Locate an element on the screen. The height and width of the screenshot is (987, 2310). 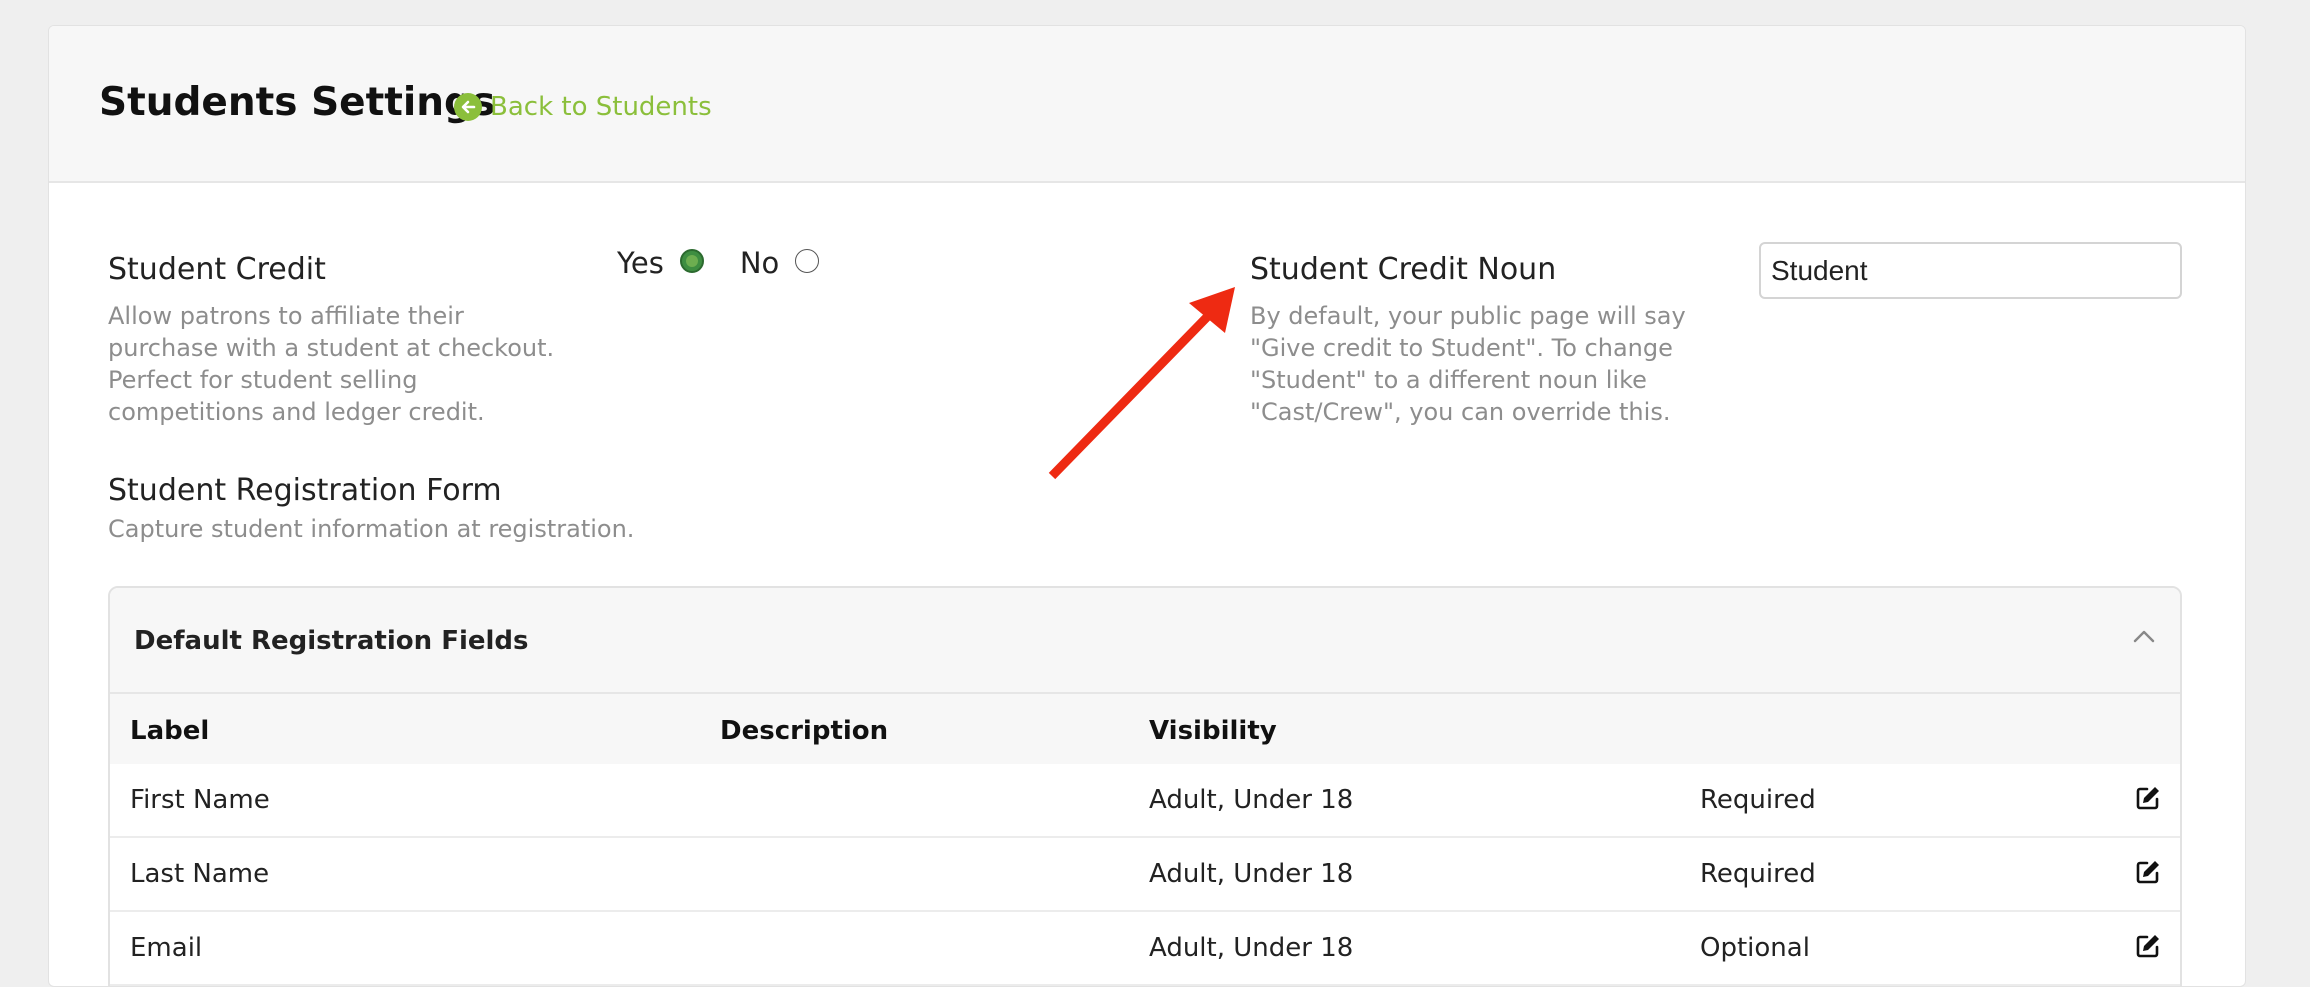
annotation-arrow is located at coordinates (1141, 383).